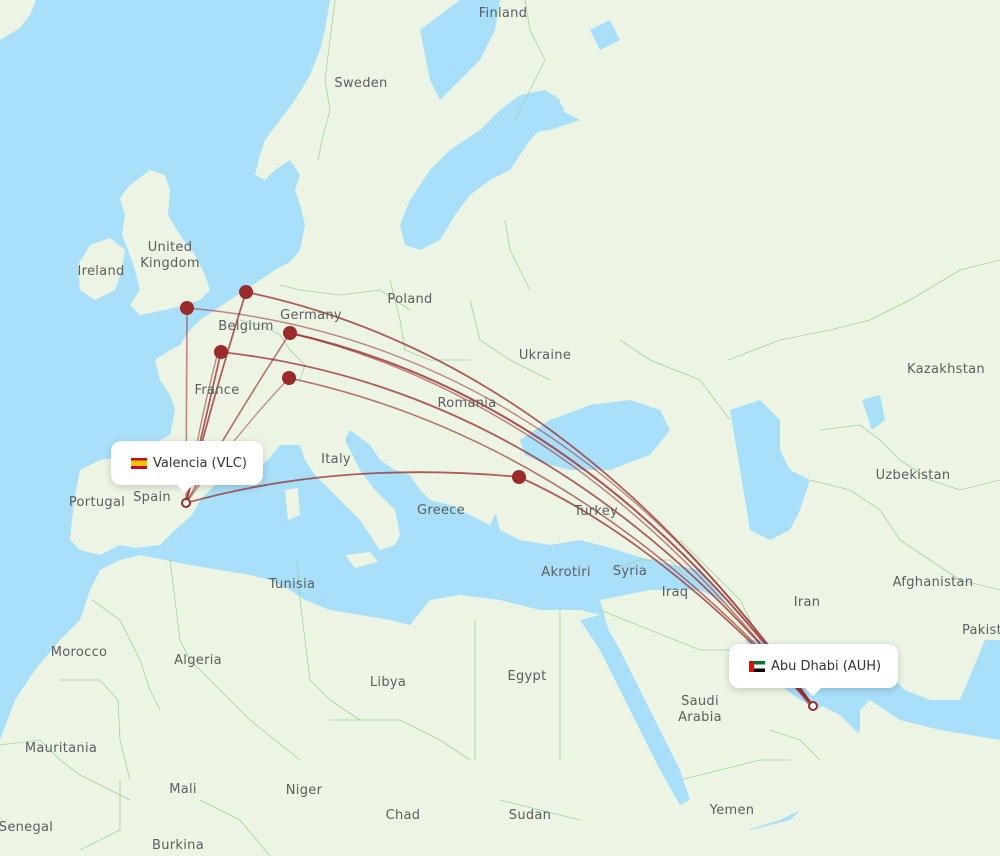  I want to click on country-label-united-kingdom: United Kingdom, so click(170, 255).